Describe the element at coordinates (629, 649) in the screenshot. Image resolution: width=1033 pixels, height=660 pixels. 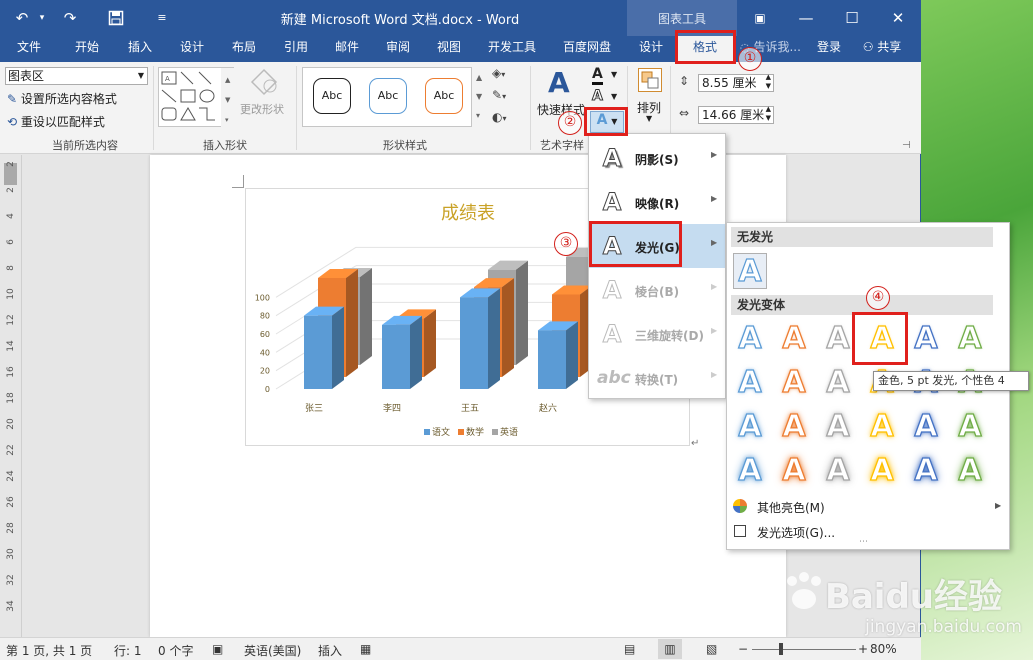
I see `read-mode-icon: ▤` at that location.